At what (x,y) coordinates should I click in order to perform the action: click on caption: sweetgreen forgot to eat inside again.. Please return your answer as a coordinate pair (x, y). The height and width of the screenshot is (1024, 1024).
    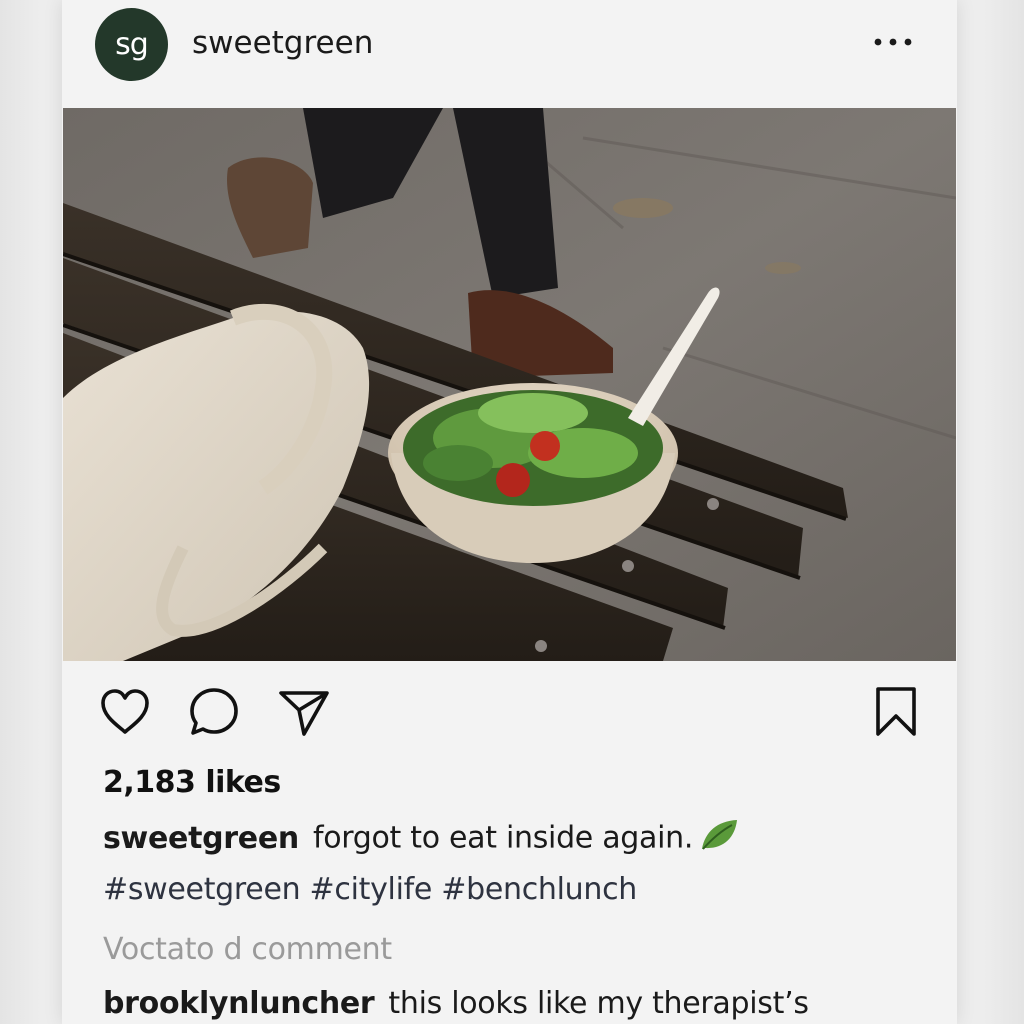
    Looking at the image, I should click on (421, 839).